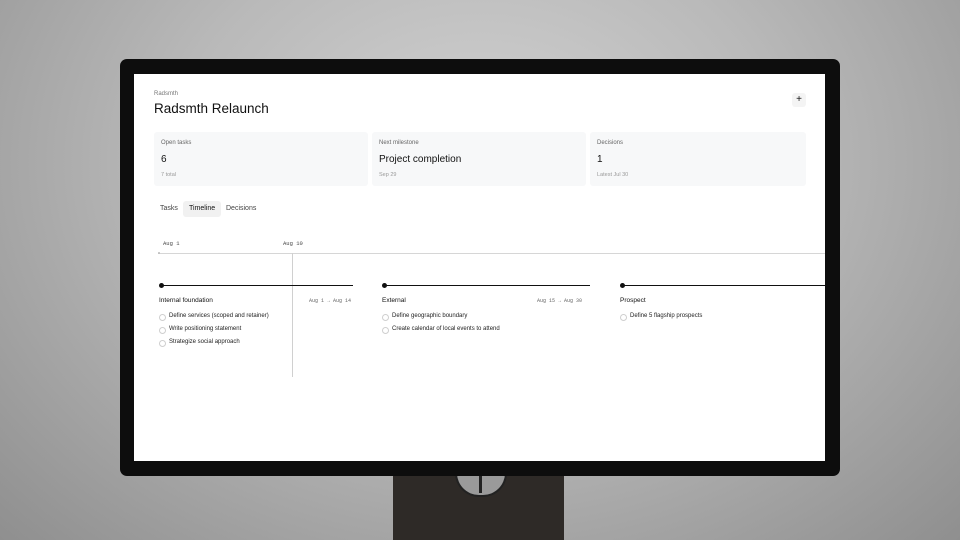  I want to click on tab-timeline: Timeline, so click(202, 209).